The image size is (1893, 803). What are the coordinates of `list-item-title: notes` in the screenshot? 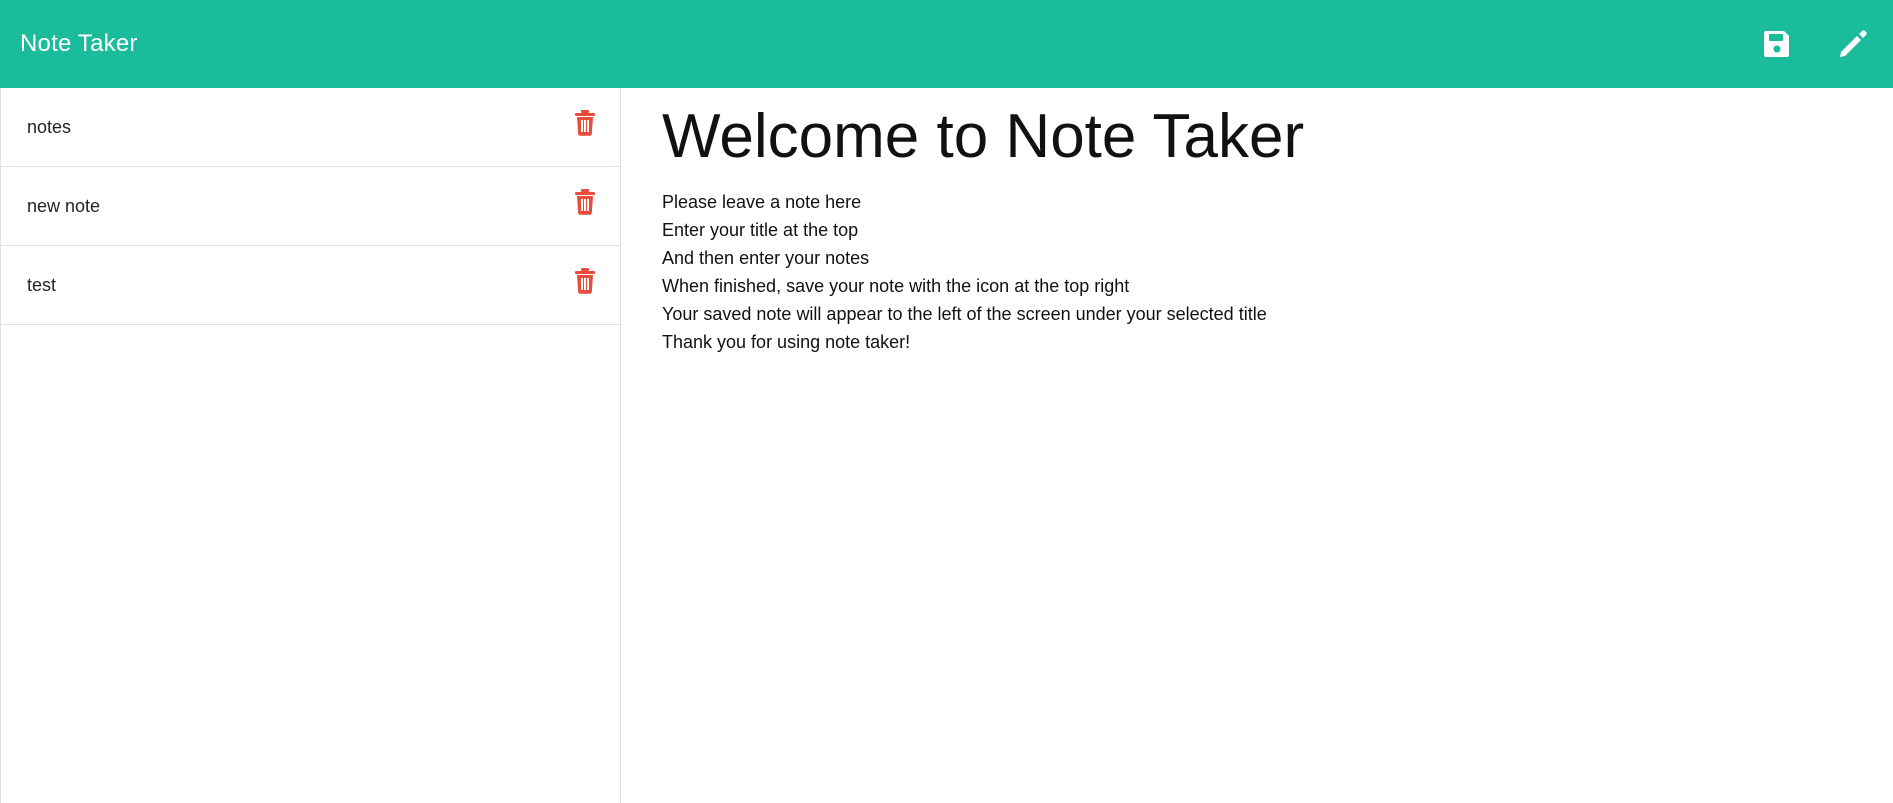 It's located at (49, 127).